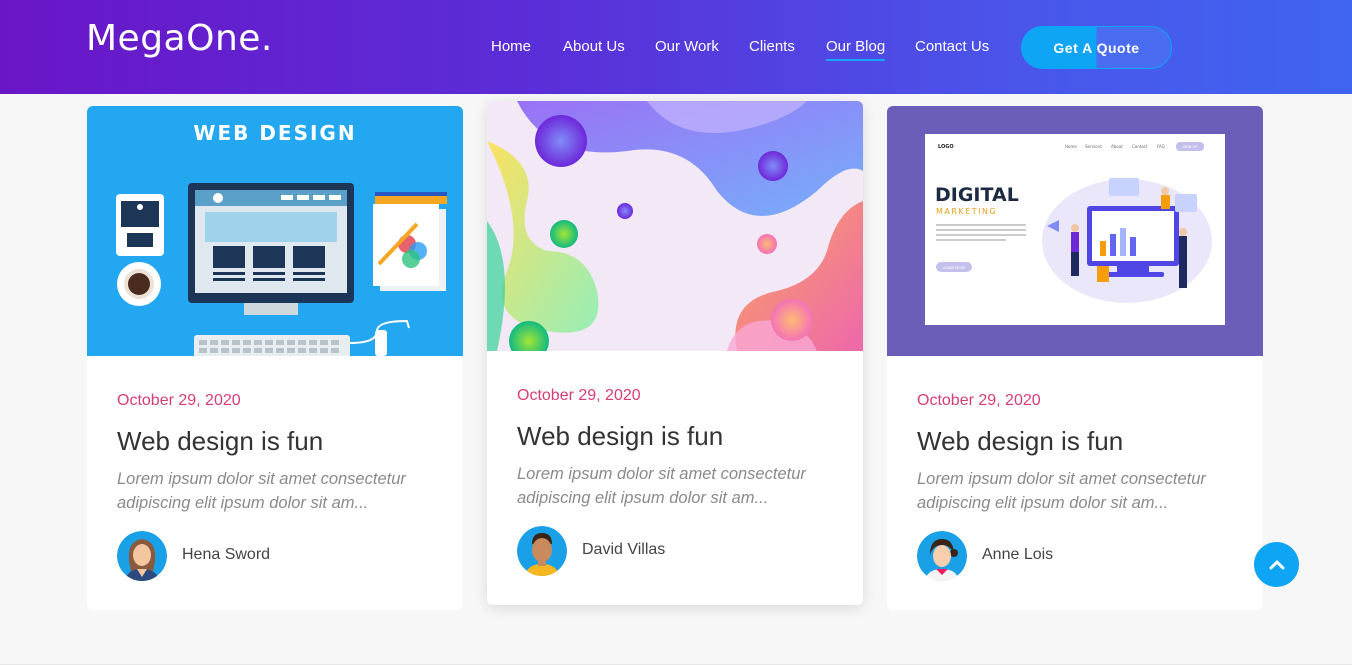 The image size is (1352, 665). I want to click on nav-clients: Clients, so click(772, 46).